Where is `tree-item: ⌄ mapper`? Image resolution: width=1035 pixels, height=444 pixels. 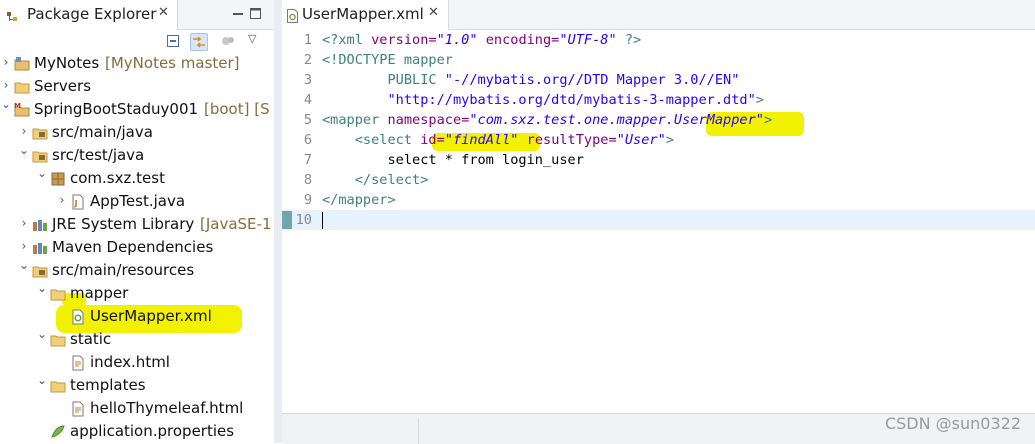
tree-item: ⌄ mapper is located at coordinates (137, 293).